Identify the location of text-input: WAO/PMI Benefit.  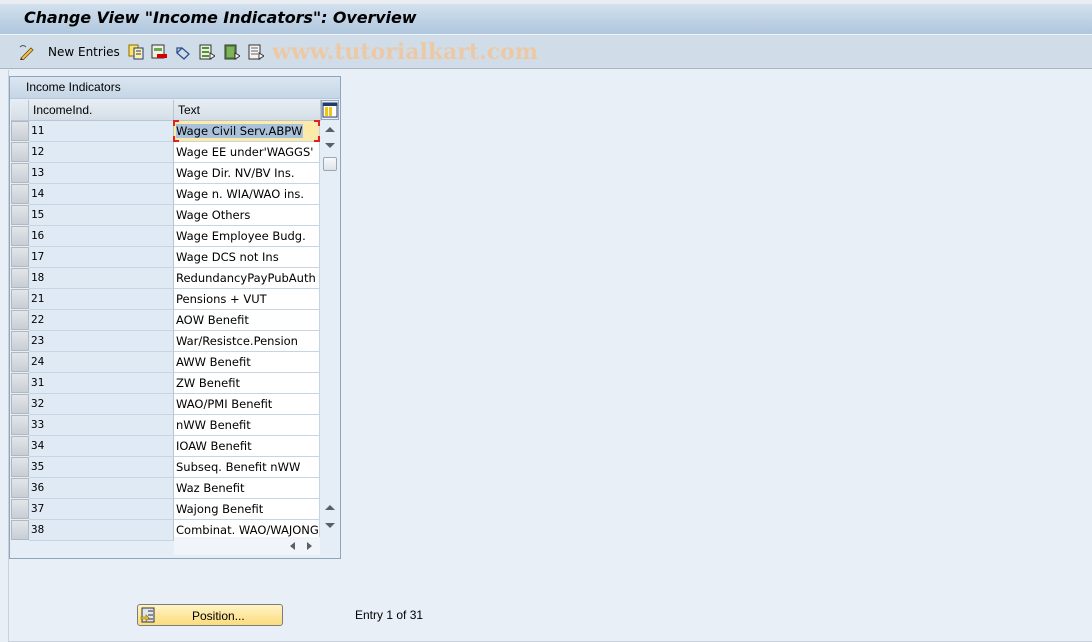
(247, 404).